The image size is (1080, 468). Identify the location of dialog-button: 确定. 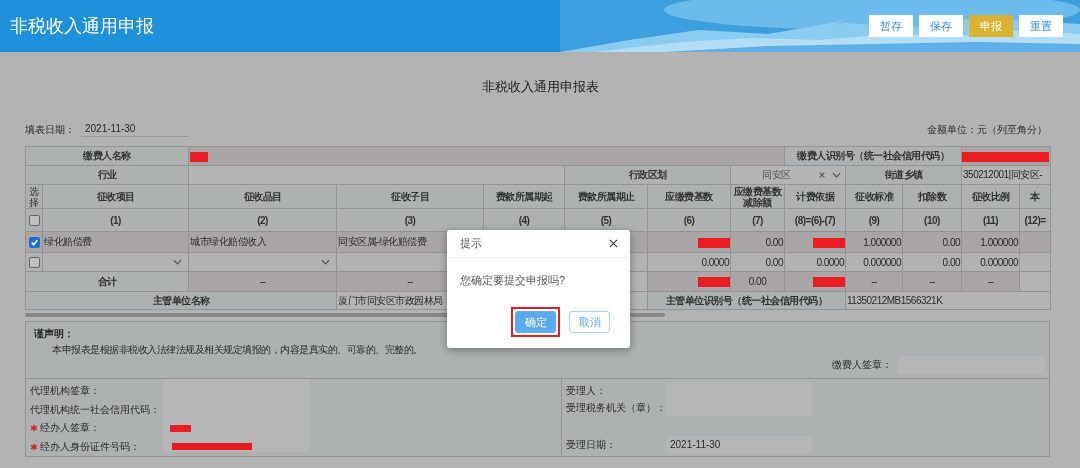
(535, 322).